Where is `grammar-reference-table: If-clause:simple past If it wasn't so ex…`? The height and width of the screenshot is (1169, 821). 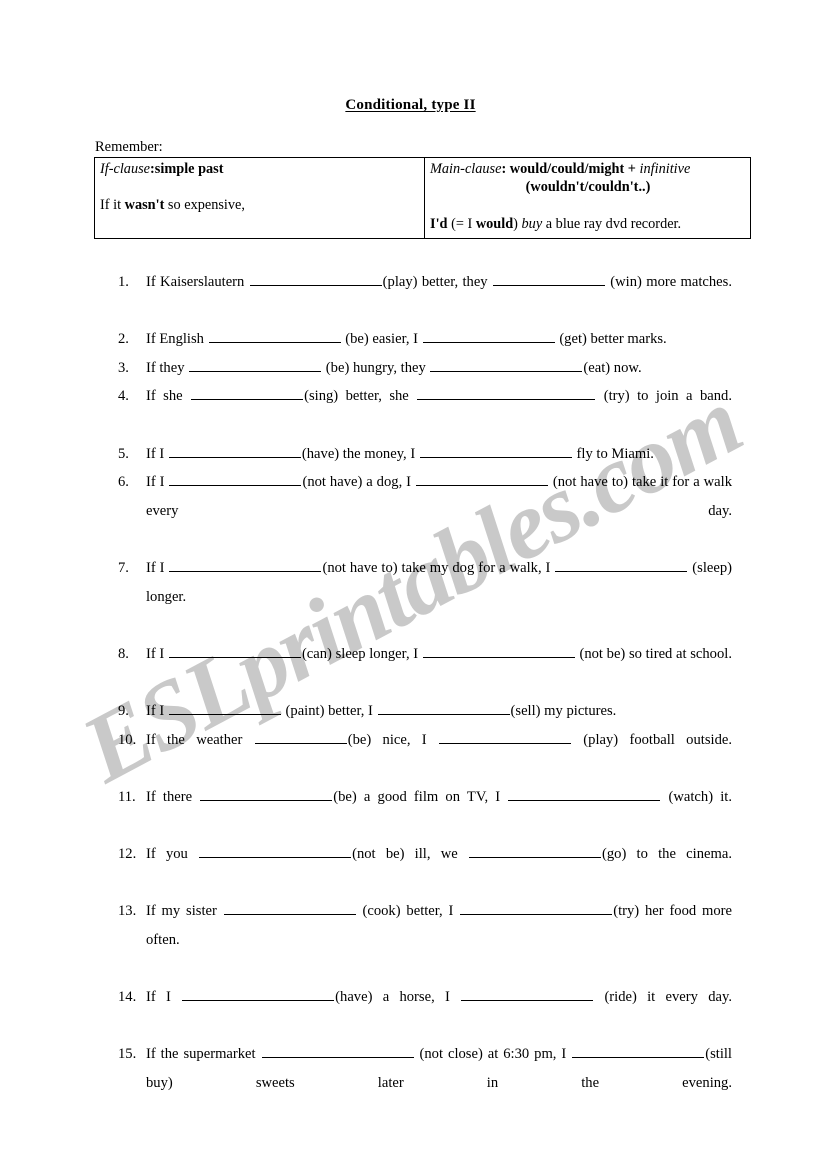 grammar-reference-table: If-clause:simple past If it wasn't so ex… is located at coordinates (422, 198).